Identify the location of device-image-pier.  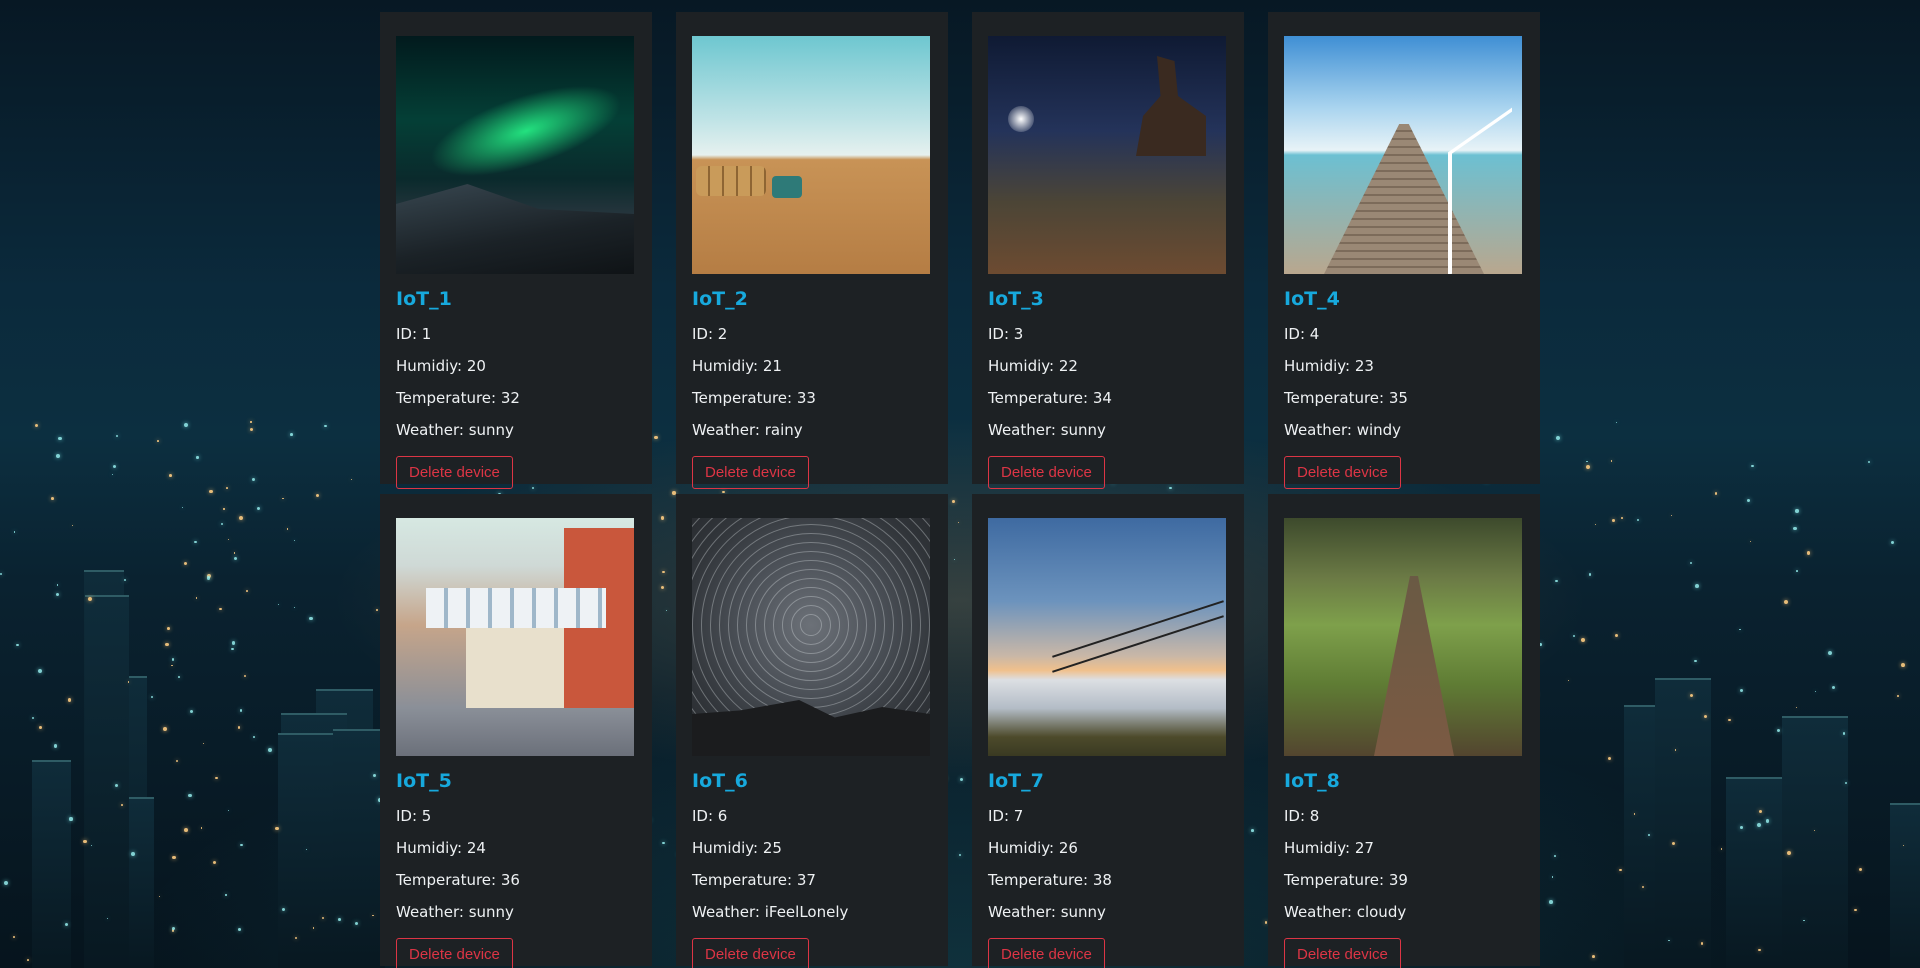
(1403, 155).